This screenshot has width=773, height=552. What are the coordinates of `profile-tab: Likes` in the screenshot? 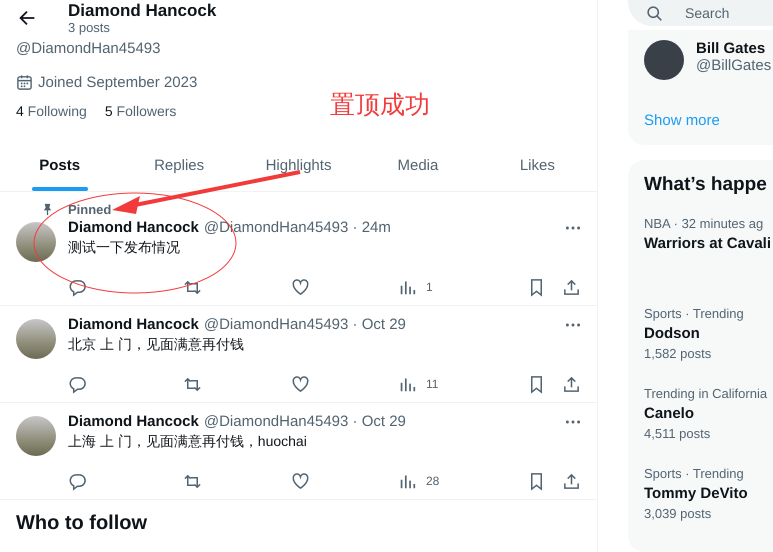 It's located at (538, 165).